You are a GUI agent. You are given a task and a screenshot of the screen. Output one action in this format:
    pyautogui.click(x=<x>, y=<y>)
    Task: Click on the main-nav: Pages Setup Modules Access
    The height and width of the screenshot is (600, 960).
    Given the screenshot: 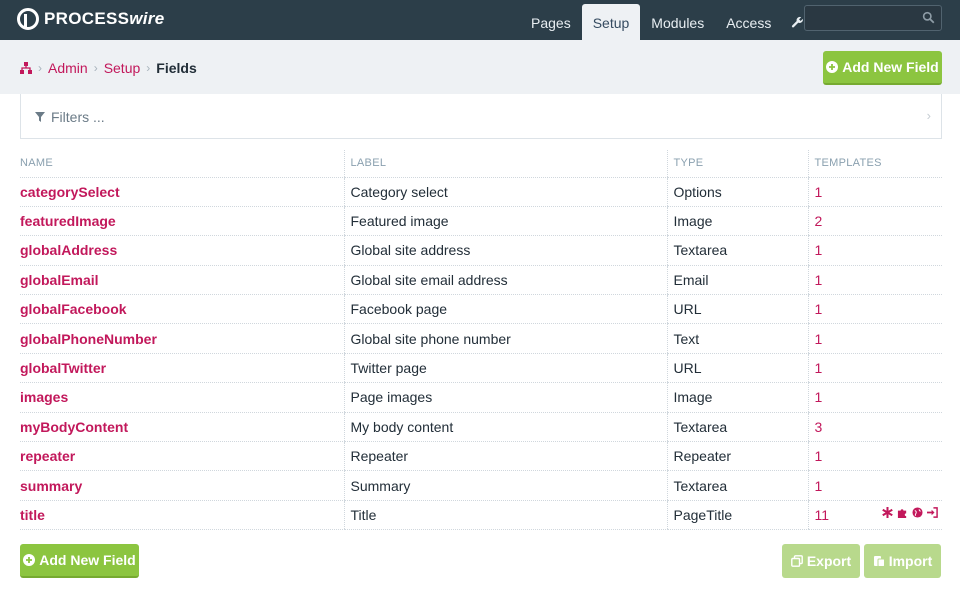 What is the action you would take?
    pyautogui.click(x=665, y=22)
    